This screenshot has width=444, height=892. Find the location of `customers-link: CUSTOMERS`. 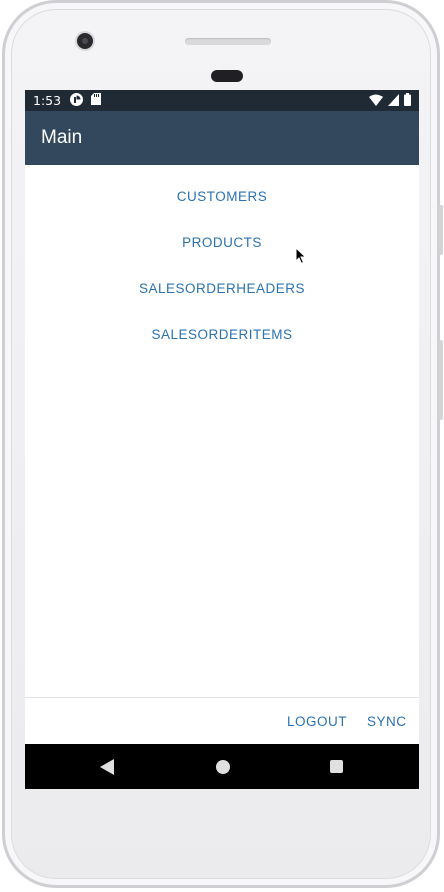

customers-link: CUSTOMERS is located at coordinates (222, 196).